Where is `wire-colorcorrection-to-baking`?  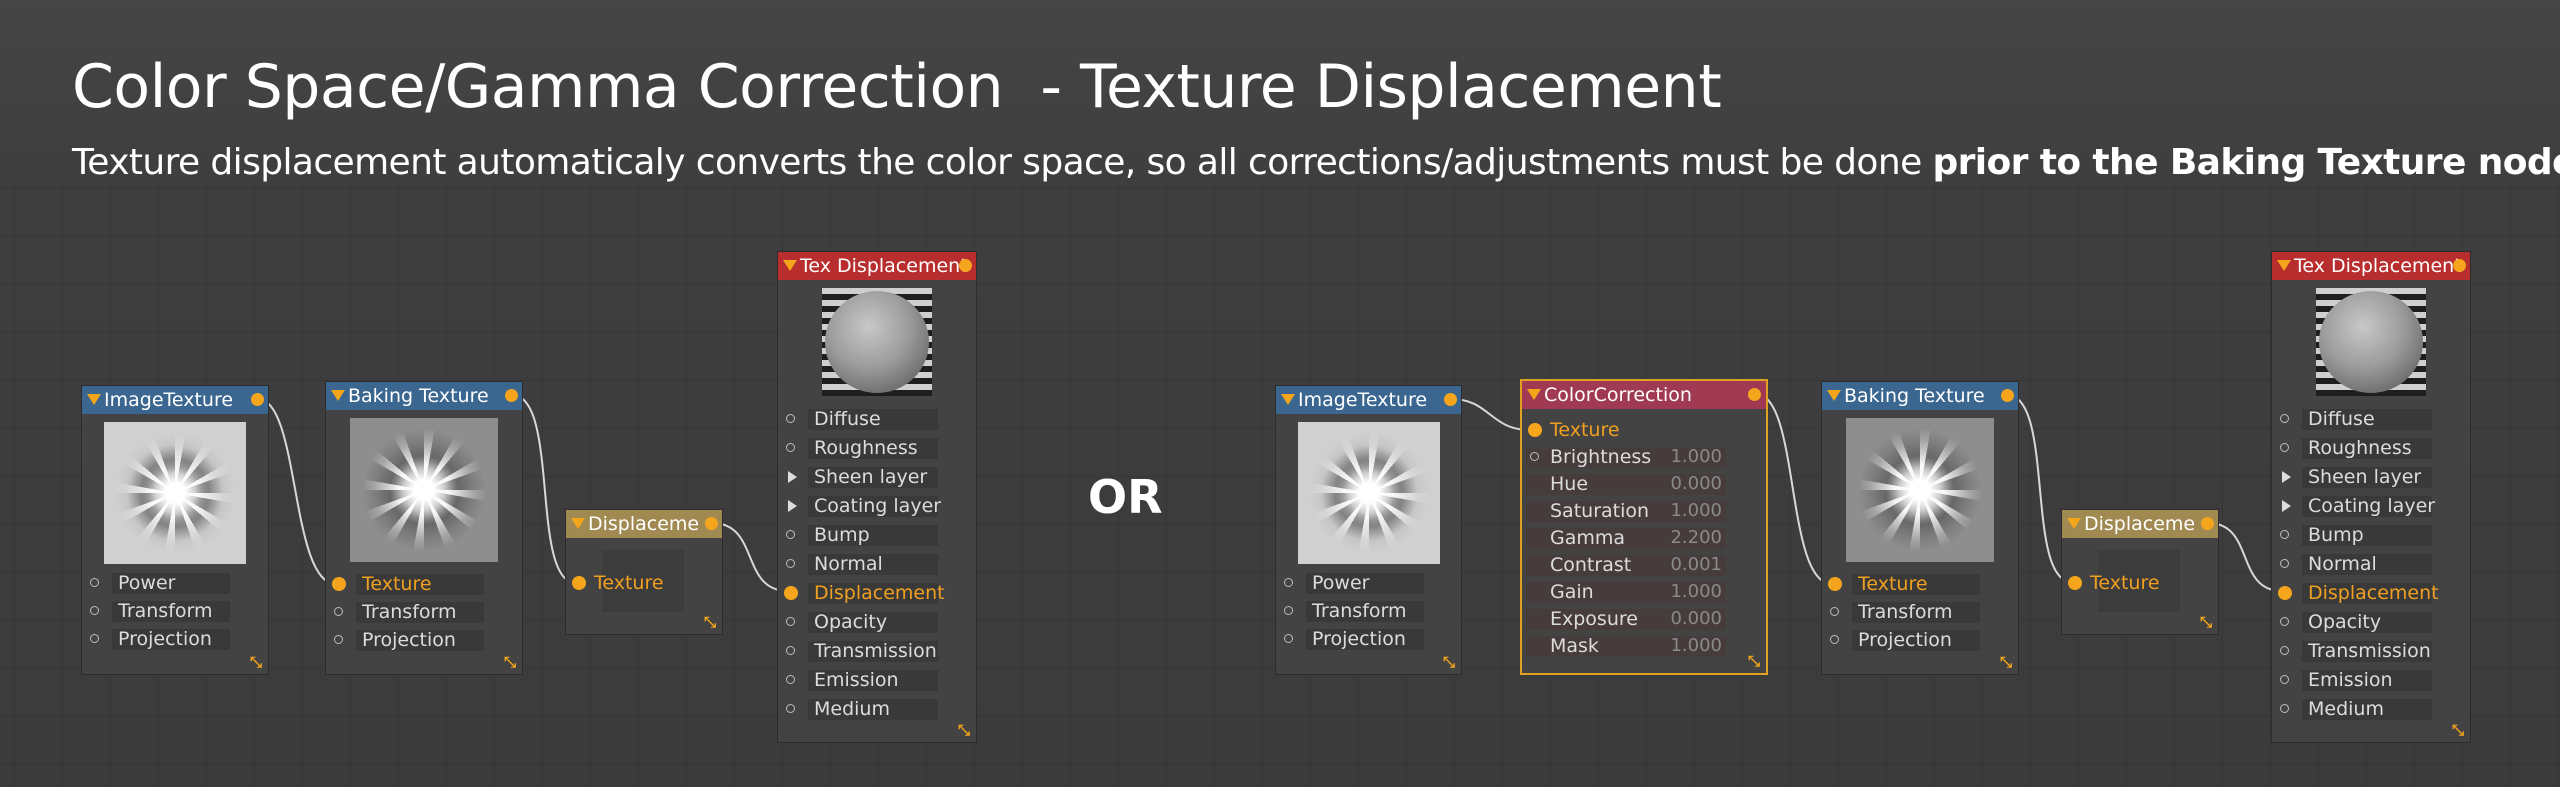
wire-colorcorrection-to-baking is located at coordinates (1794, 489).